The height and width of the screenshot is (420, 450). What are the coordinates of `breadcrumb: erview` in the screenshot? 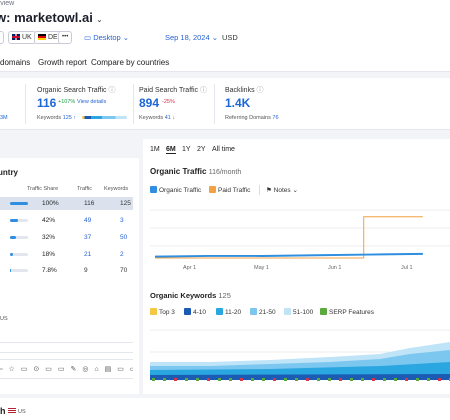 It's located at (7, 3).